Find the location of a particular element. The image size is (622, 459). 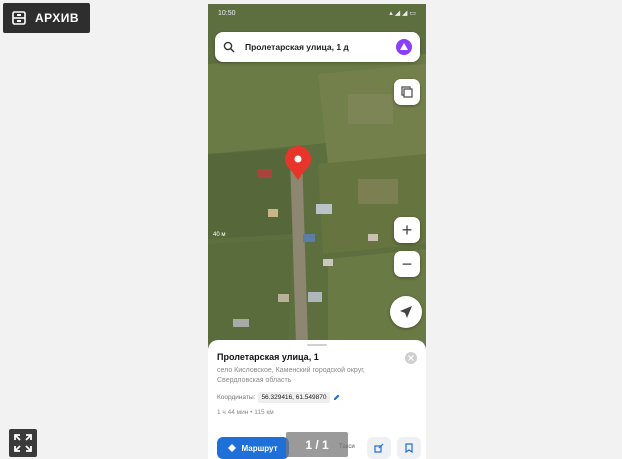

zoom-in-button: + is located at coordinates (407, 230).